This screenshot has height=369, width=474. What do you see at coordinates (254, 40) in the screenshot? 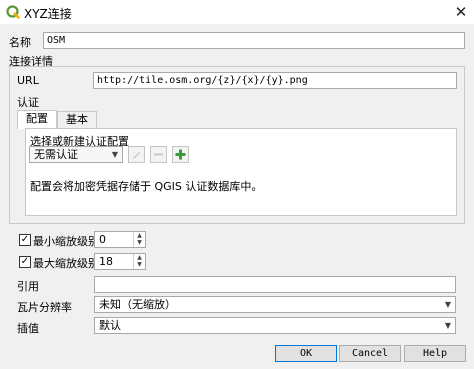
I see `name-input: OSM` at bounding box center [254, 40].